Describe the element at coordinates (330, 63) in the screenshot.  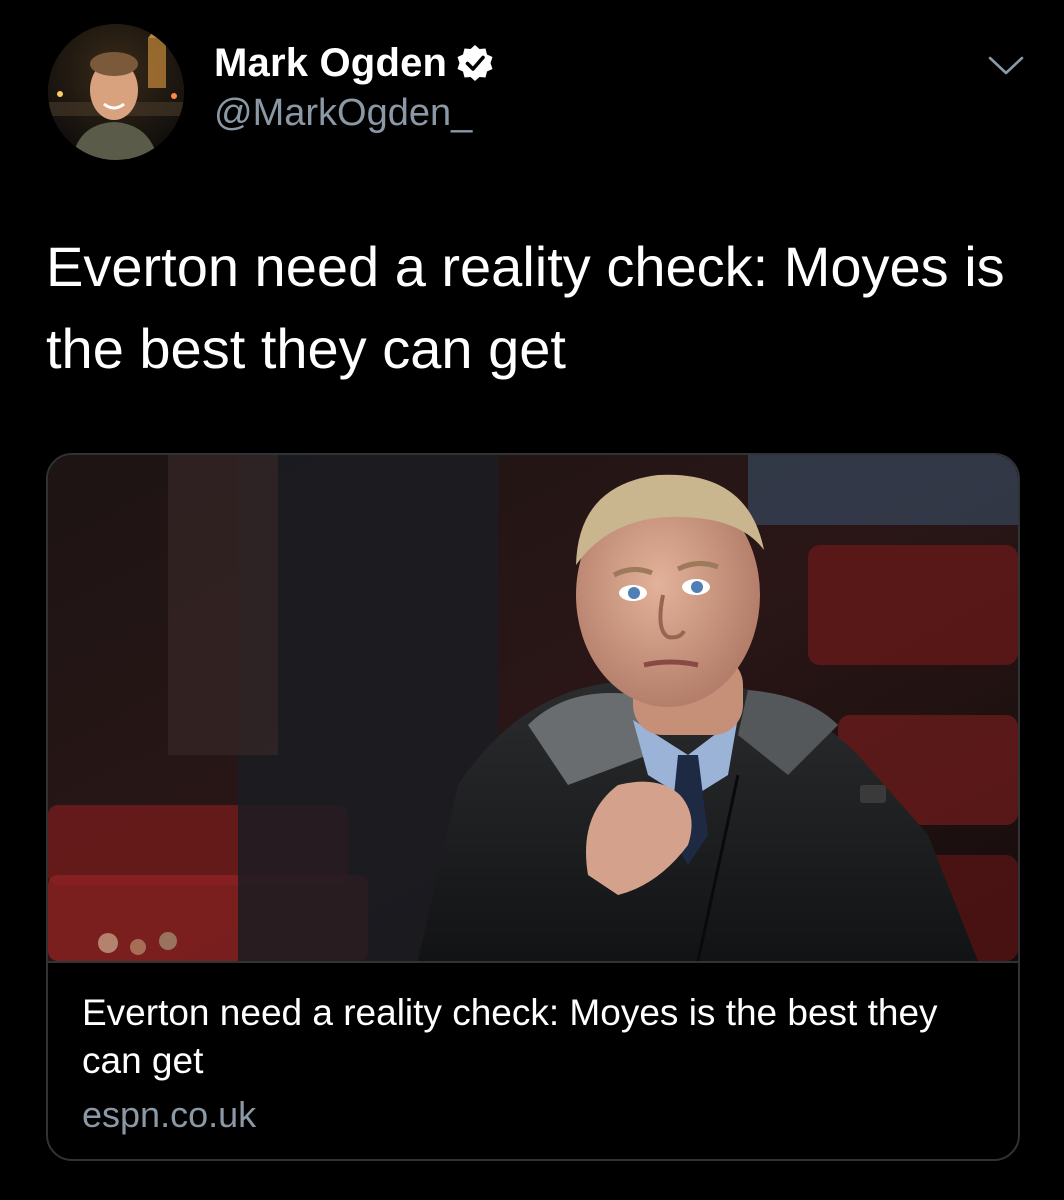
I see `author-name: Mark Ogden` at that location.